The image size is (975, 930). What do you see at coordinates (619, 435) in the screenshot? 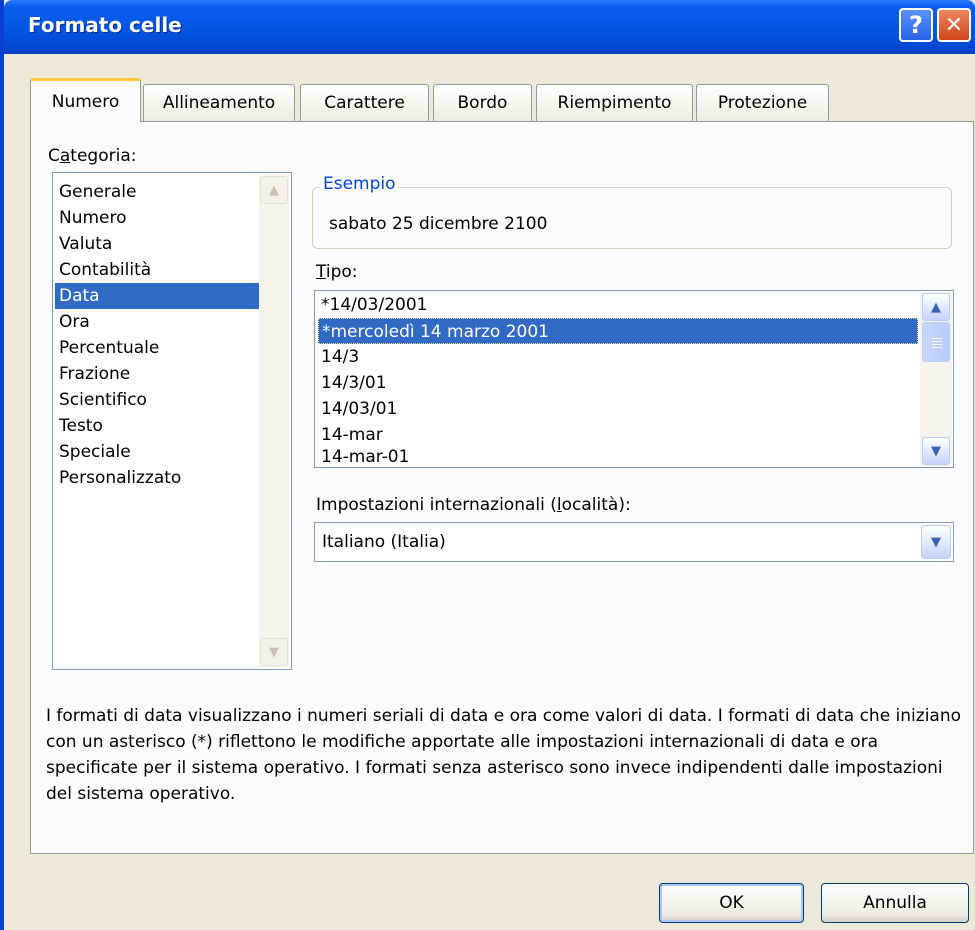
I see `type-item: 14-mar` at bounding box center [619, 435].